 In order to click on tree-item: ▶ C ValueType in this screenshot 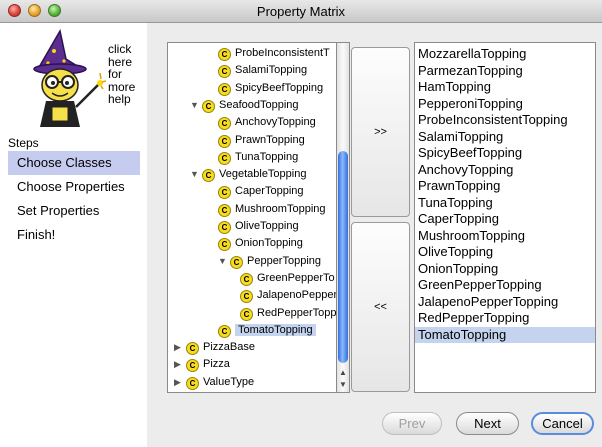, I will do `click(214, 382)`.